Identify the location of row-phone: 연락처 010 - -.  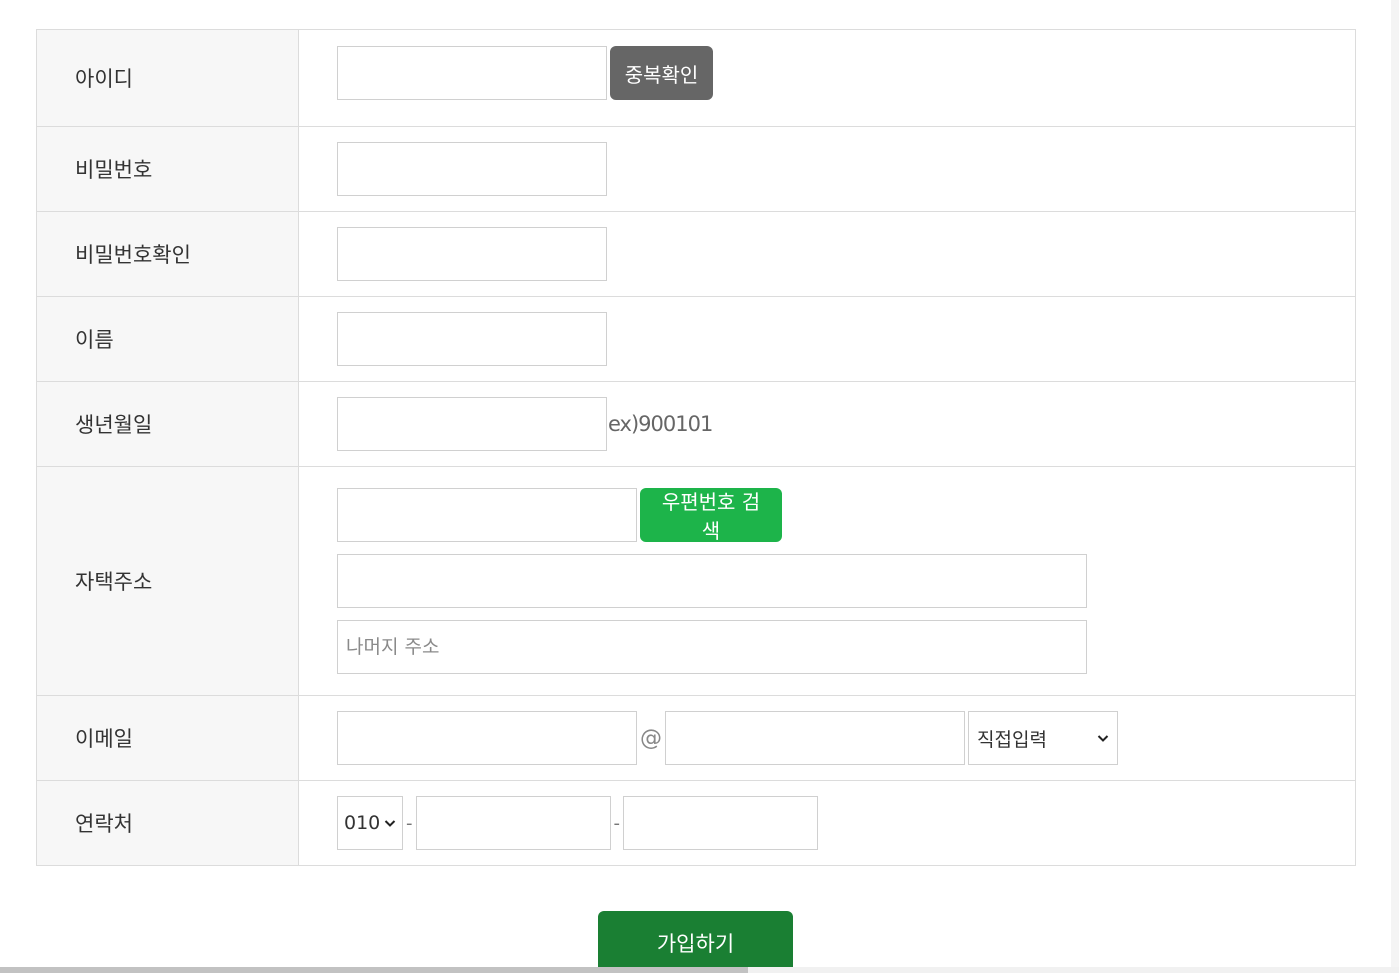
(696, 823).